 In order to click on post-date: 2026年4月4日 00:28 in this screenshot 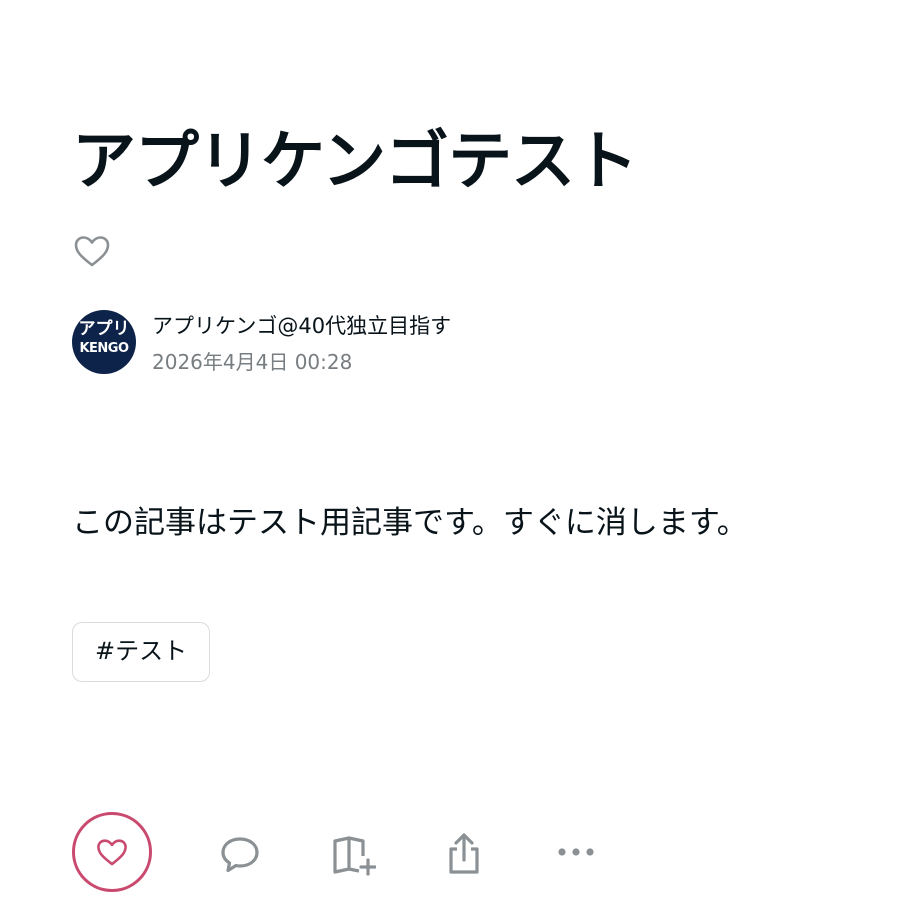, I will do `click(252, 362)`.